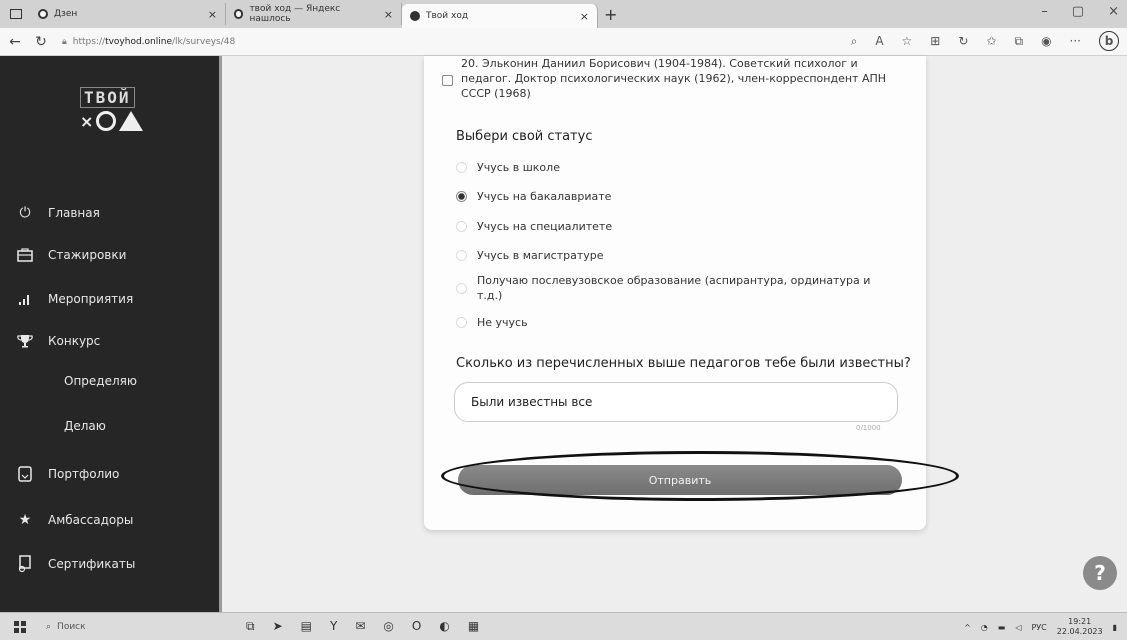 This screenshot has height=640, width=1127. Describe the element at coordinates (333, 626) in the screenshot. I see `yandex-icon: Y` at that location.